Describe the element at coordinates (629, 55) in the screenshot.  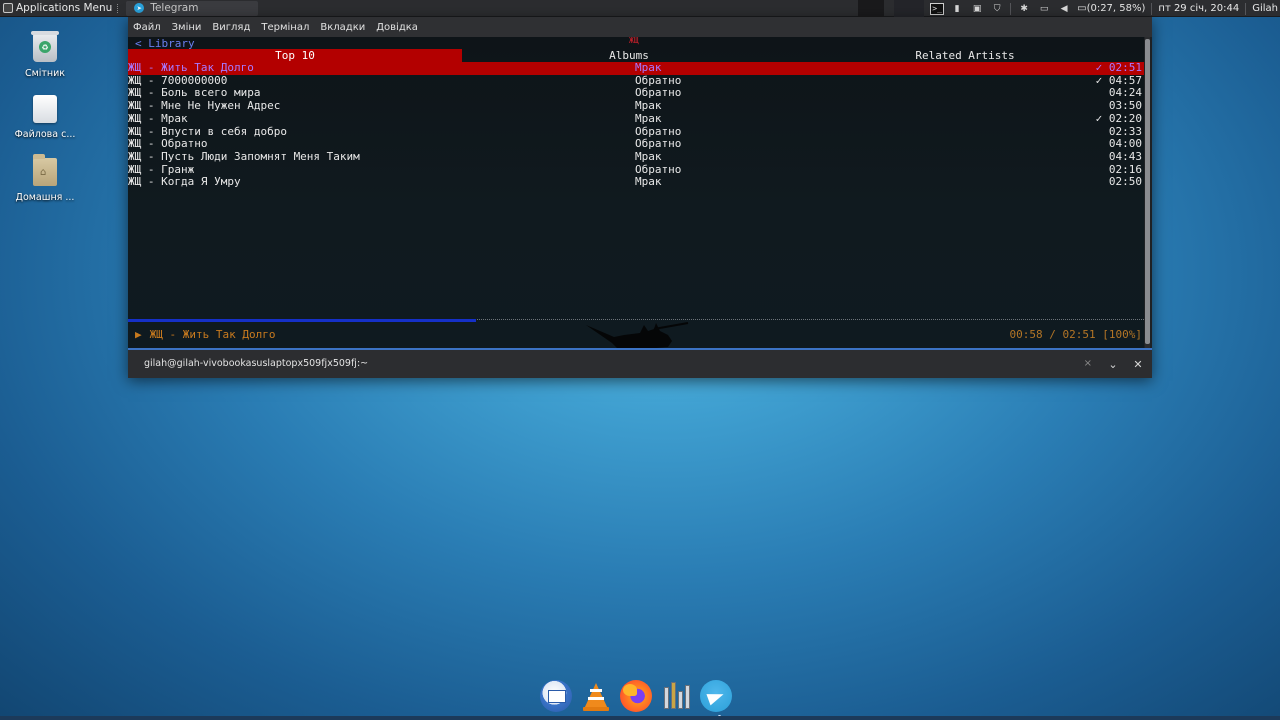
I see `tab-albums: Albums` at that location.